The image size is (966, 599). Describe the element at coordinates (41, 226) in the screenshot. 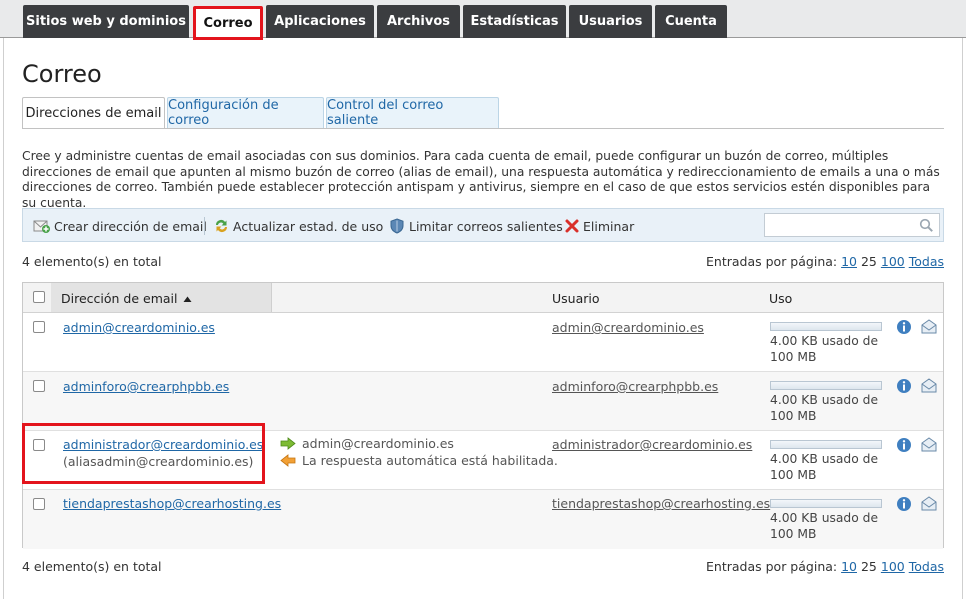

I see `create-mail-icon` at that location.